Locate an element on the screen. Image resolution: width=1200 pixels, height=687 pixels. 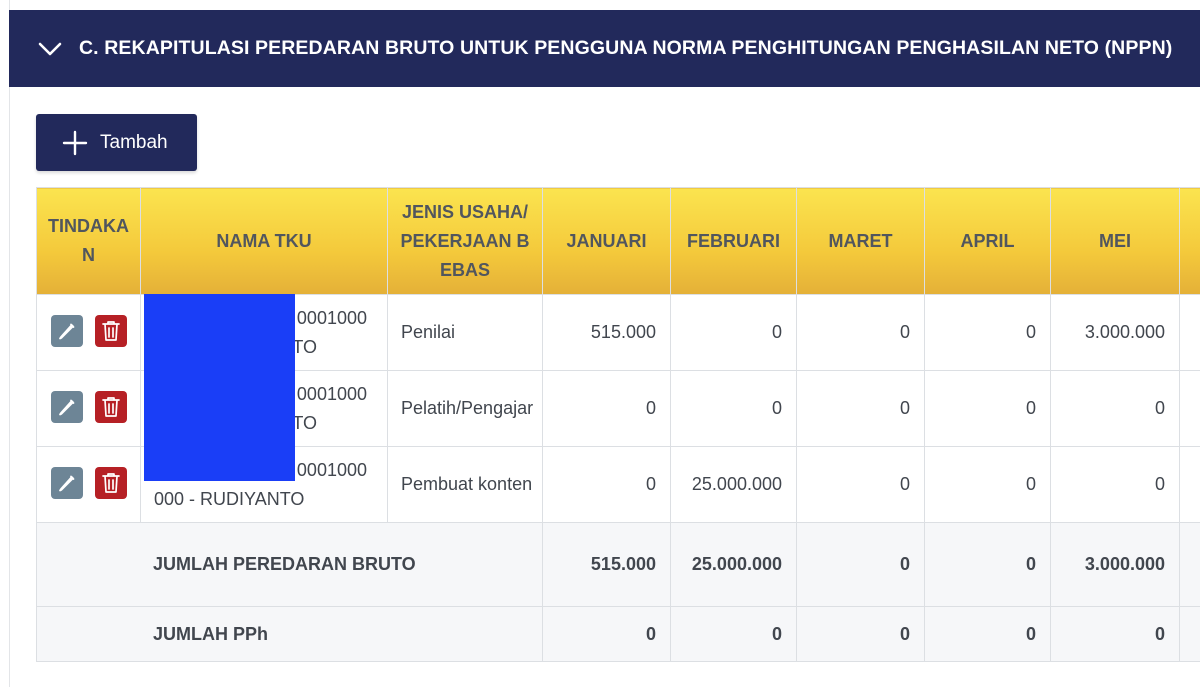
header-april: APRIL is located at coordinates (987, 241).